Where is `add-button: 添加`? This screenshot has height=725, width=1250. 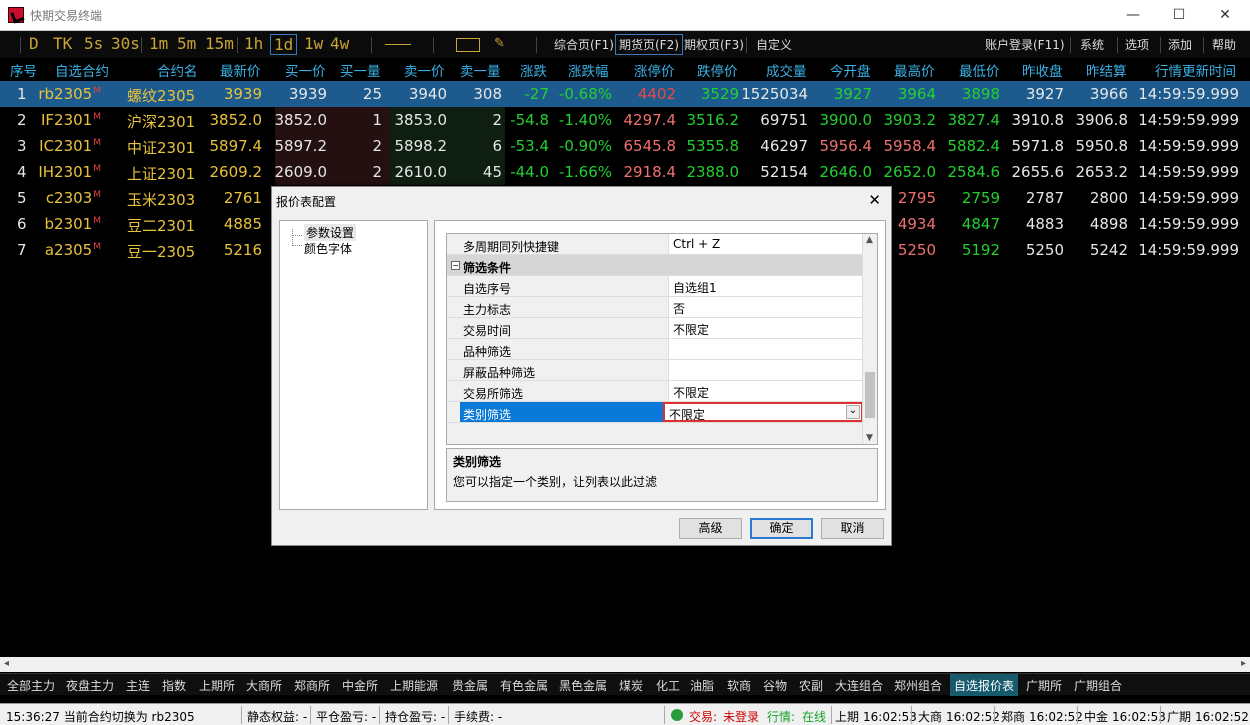
add-button: 添加 is located at coordinates (1180, 44).